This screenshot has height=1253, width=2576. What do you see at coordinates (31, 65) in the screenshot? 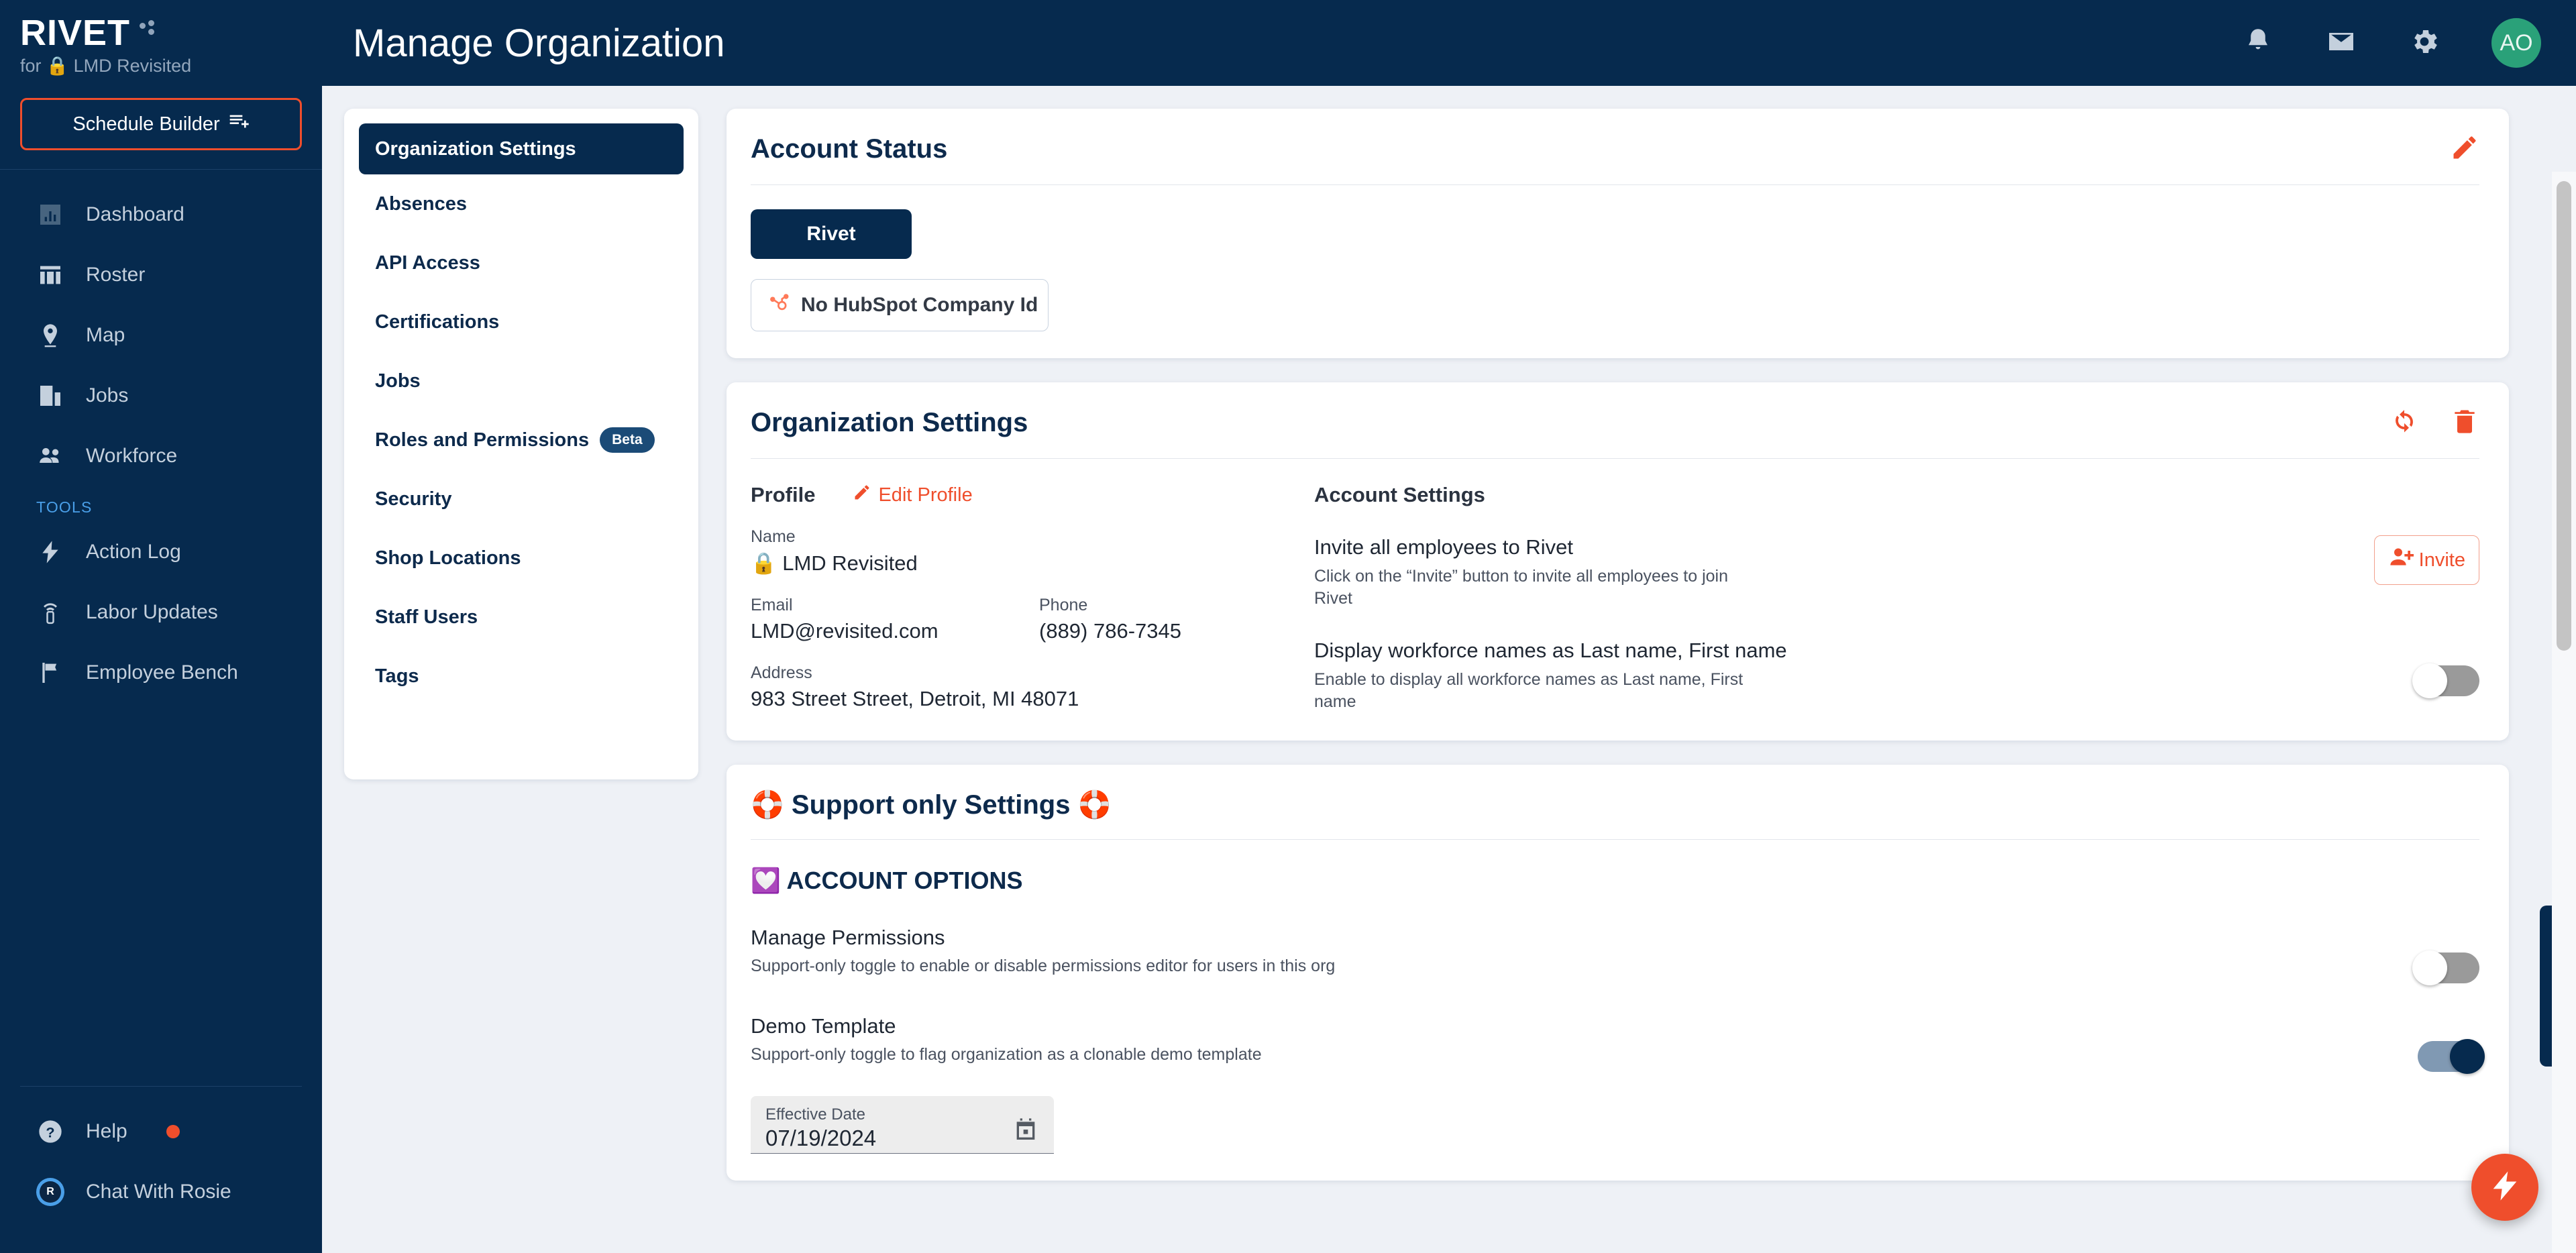
I see `brand-for-label: for` at bounding box center [31, 65].